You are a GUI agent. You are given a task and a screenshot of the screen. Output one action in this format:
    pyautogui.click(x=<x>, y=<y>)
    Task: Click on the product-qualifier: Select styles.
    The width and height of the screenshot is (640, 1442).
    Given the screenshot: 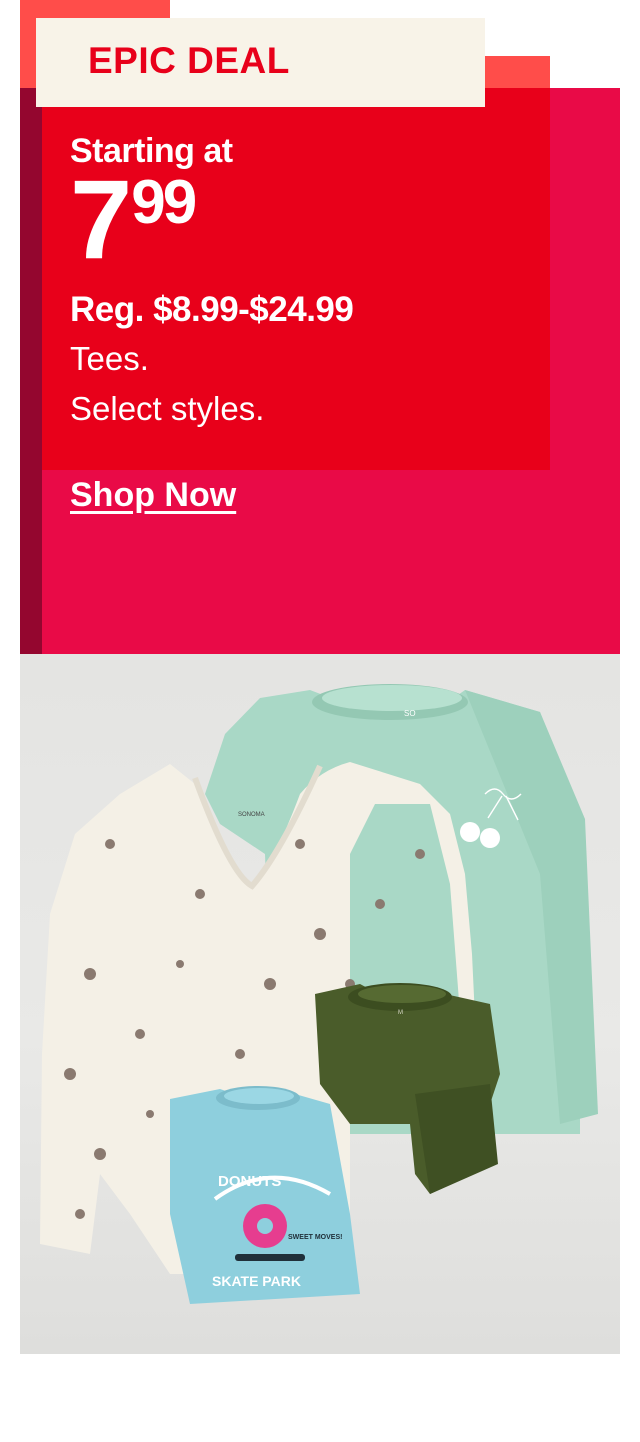 What is the action you would take?
    pyautogui.click(x=167, y=408)
    